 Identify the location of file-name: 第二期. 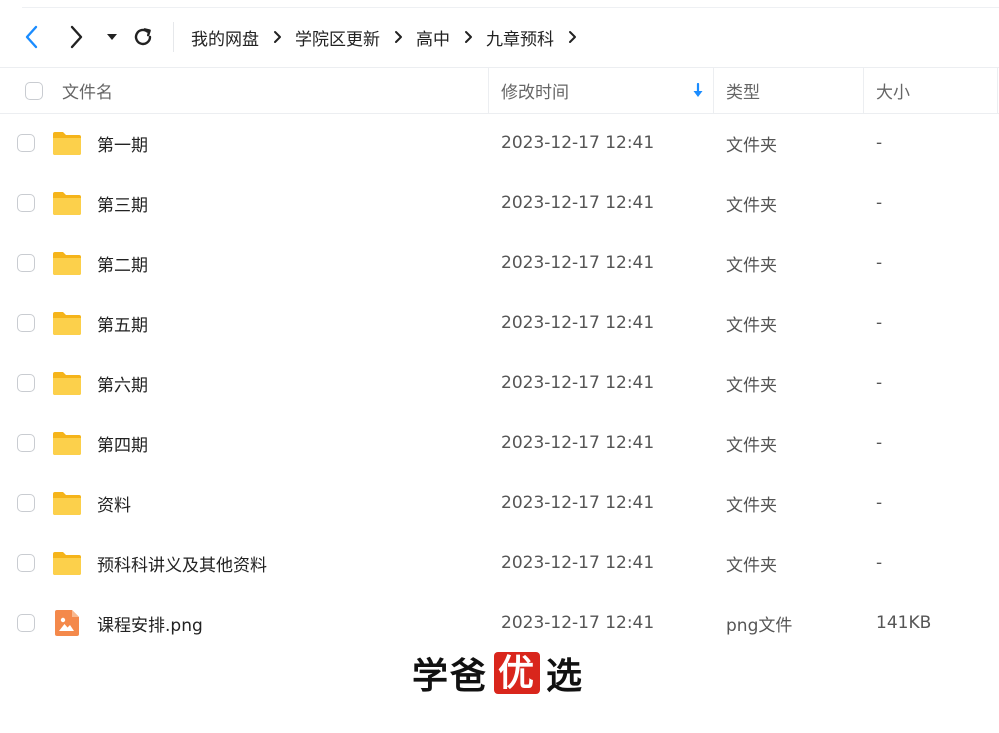
(122, 263).